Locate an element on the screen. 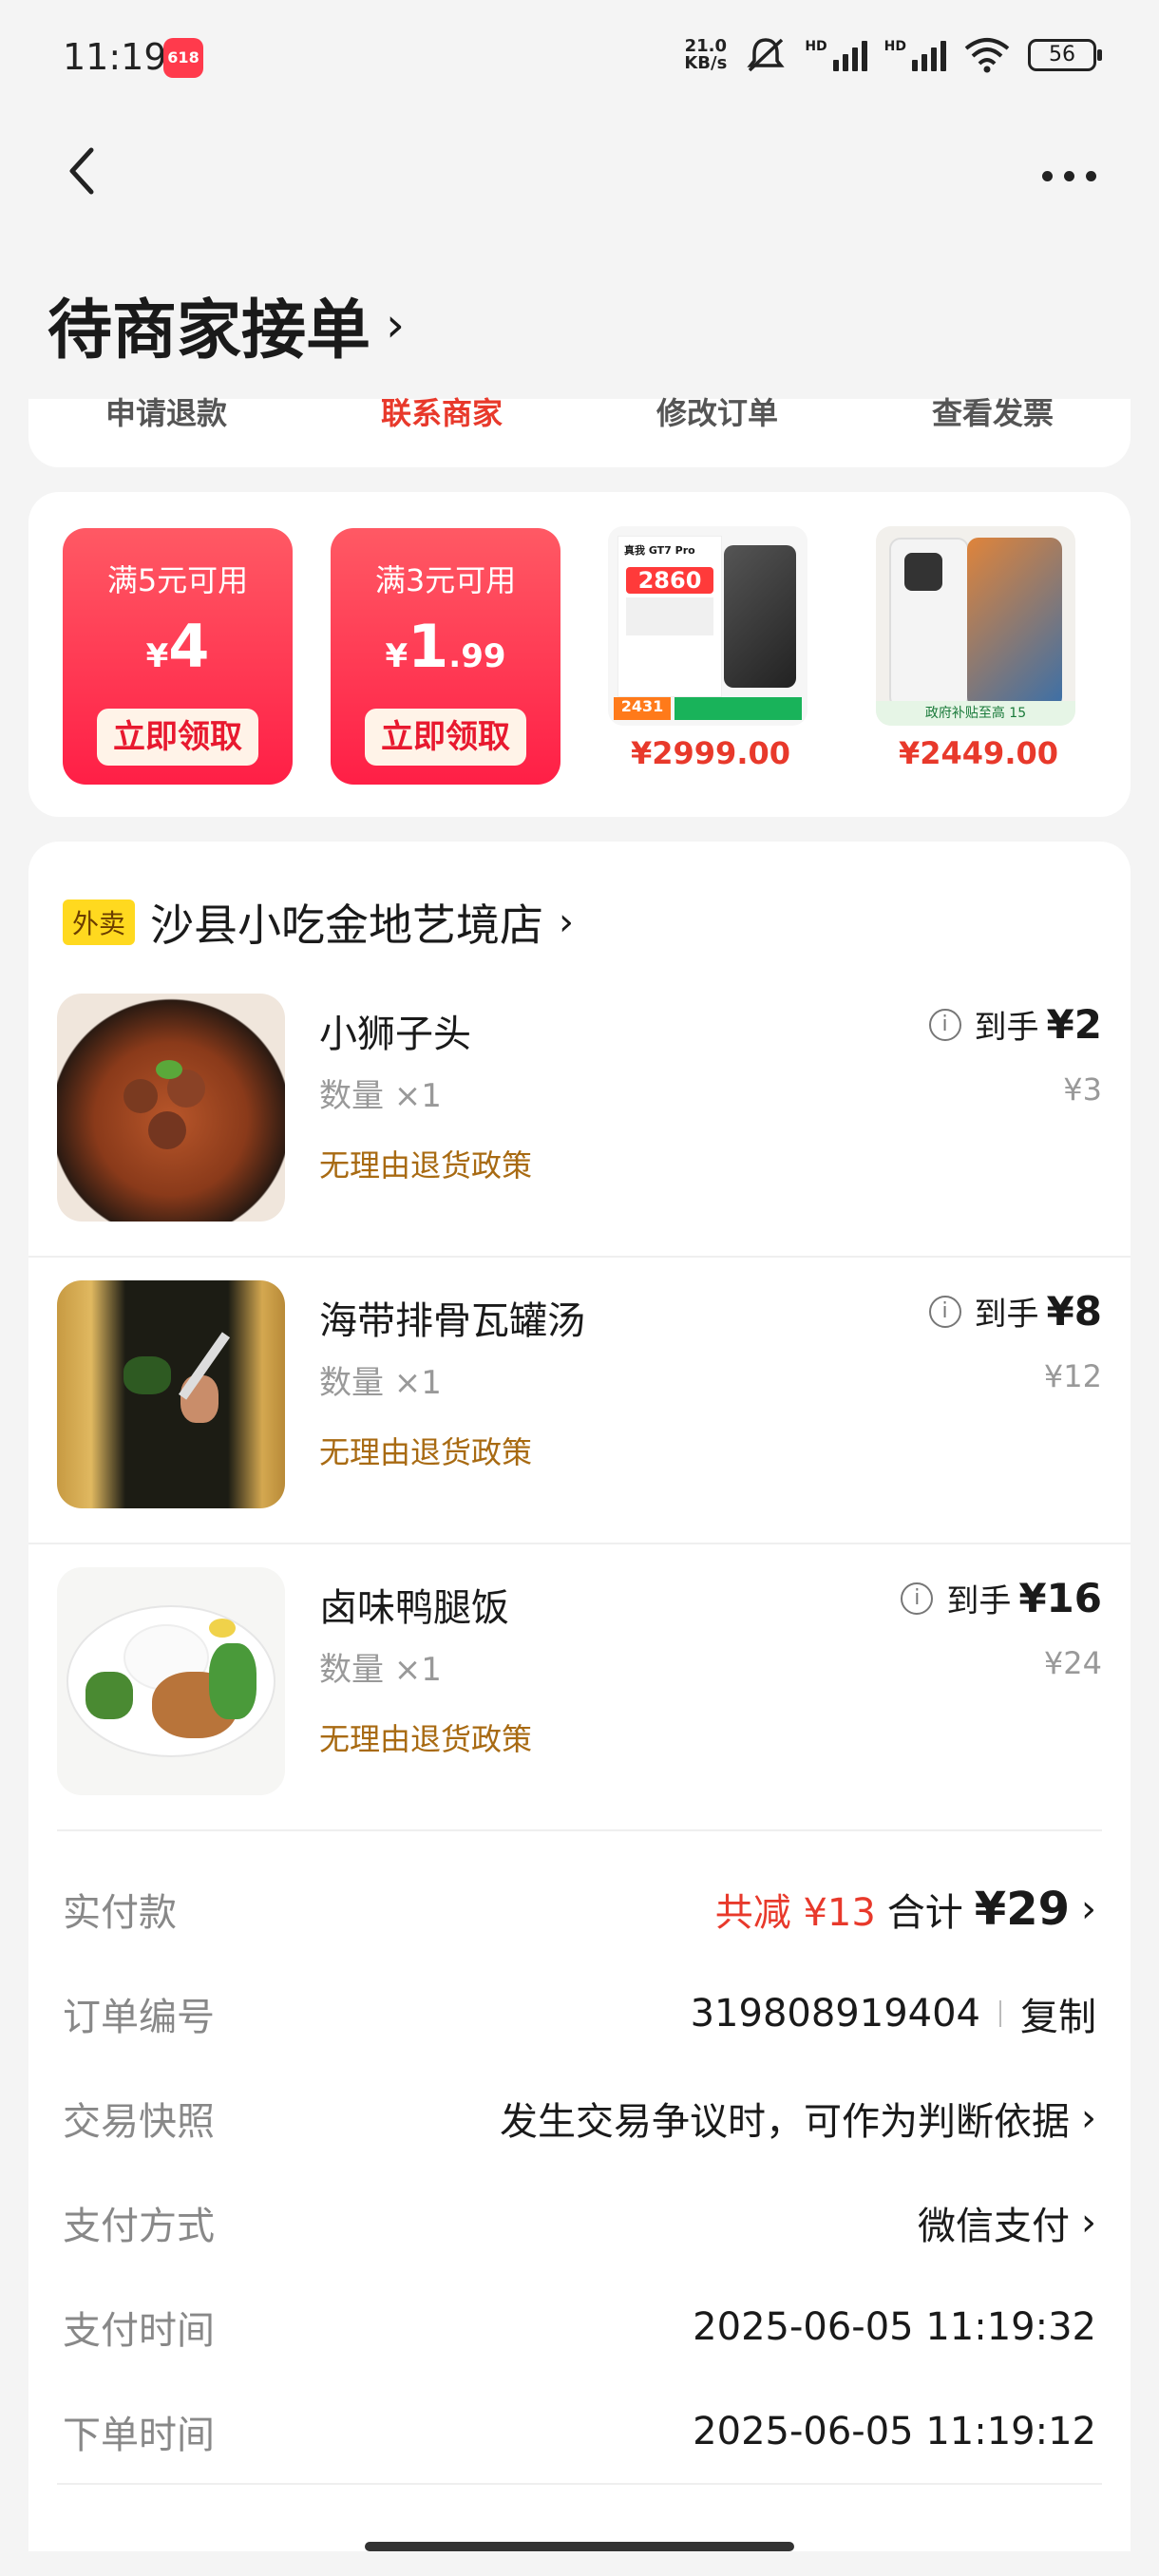 The image size is (1159, 2576). order-item: 卤味鸭腿饭 数量 ×1 无理由退货政策 i 到手 ¥16 ¥24 is located at coordinates (579, 1709).